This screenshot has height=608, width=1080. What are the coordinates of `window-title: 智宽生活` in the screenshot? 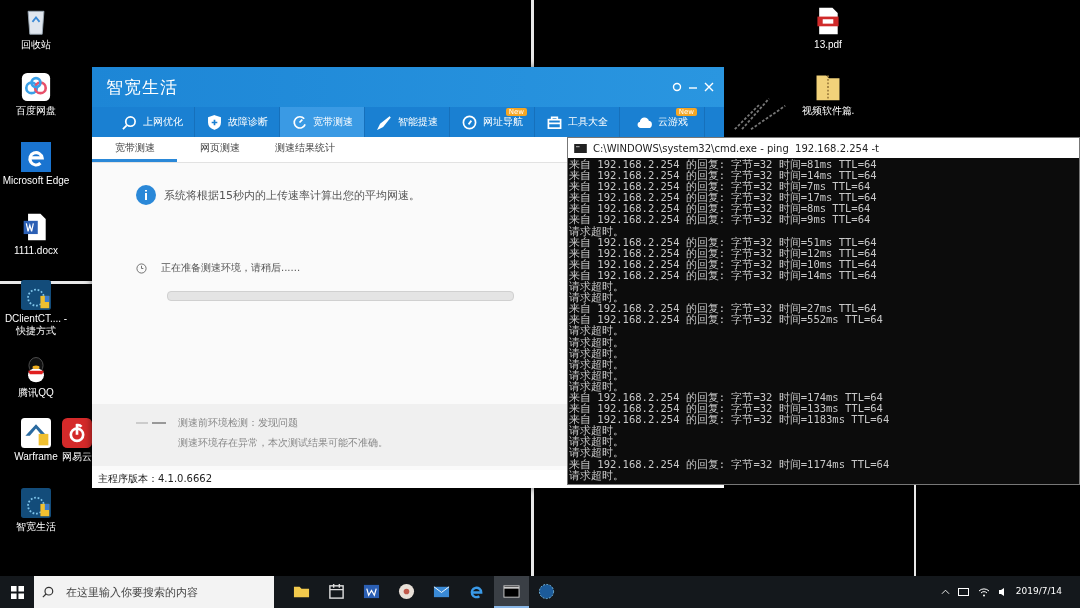 It's located at (142, 87).